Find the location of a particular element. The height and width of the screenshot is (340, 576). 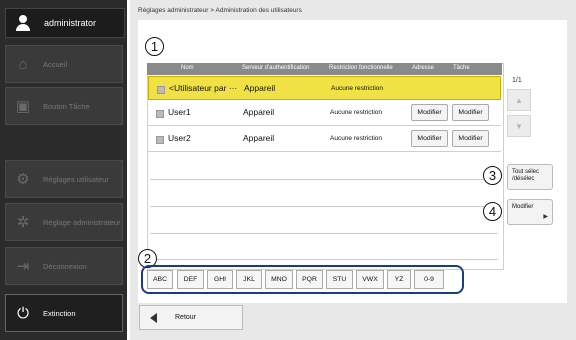

sidebar-item-home: ⌂ Accueil is located at coordinates (64, 64).